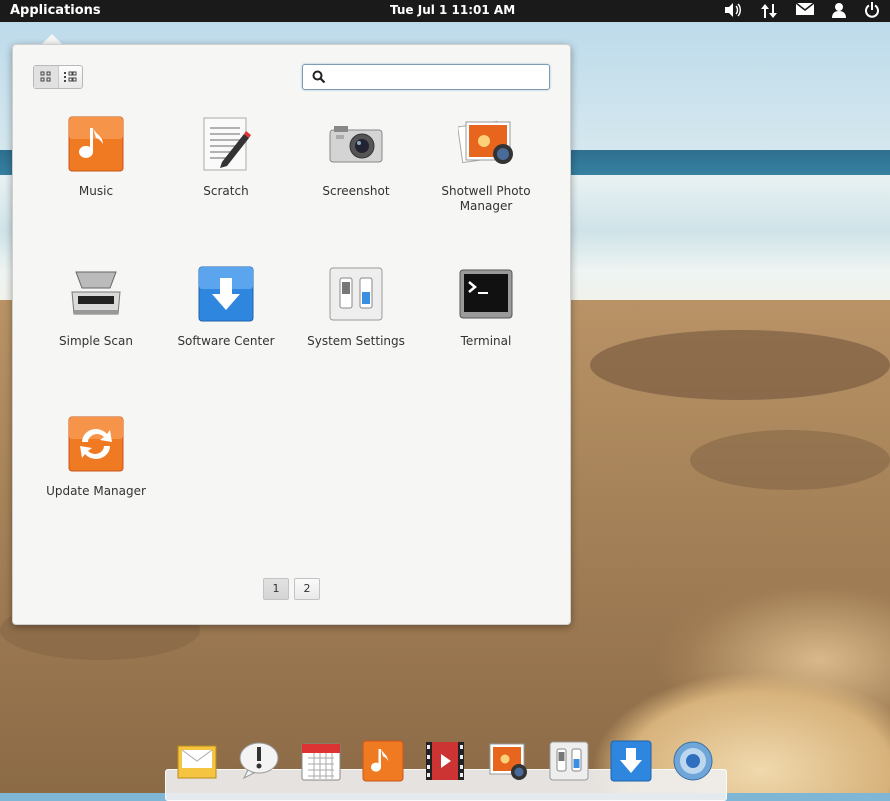 The image size is (890, 801). Describe the element at coordinates (356, 341) in the screenshot. I see `app-label: System Settings` at that location.